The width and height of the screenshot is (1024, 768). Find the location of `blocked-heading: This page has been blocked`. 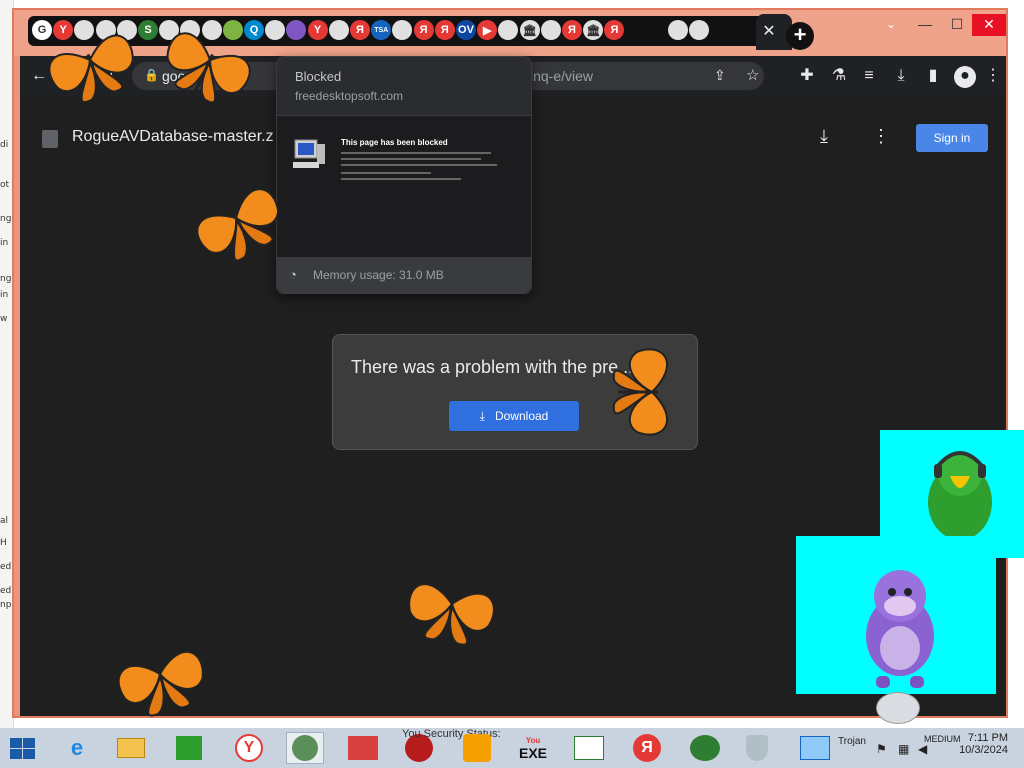

blocked-heading: This page has been blocked is located at coordinates (394, 142).